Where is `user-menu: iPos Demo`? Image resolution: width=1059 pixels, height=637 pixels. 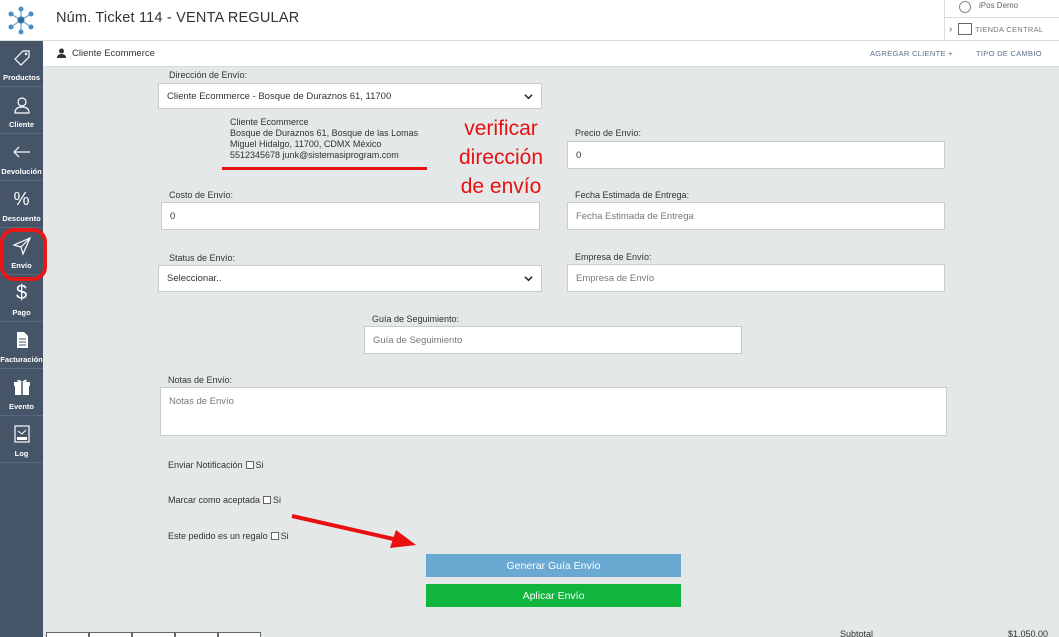 user-menu: iPos Demo is located at coordinates (1002, 9).